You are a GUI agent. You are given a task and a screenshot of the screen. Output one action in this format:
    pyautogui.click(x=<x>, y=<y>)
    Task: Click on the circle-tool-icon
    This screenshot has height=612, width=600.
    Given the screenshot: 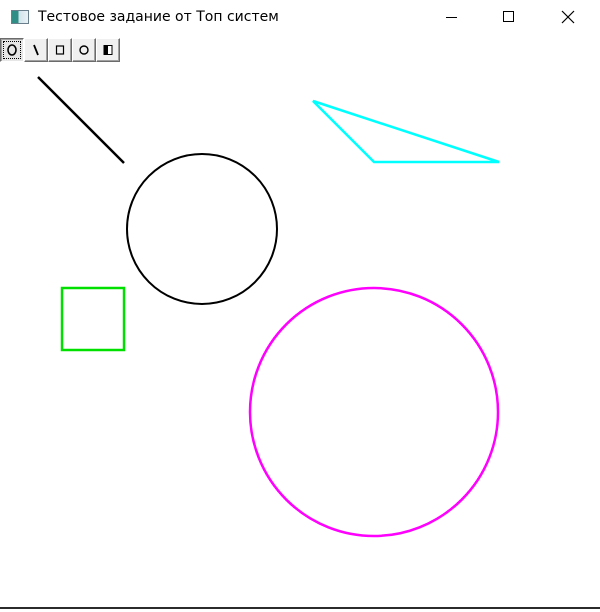 What is the action you would take?
    pyautogui.click(x=84, y=50)
    